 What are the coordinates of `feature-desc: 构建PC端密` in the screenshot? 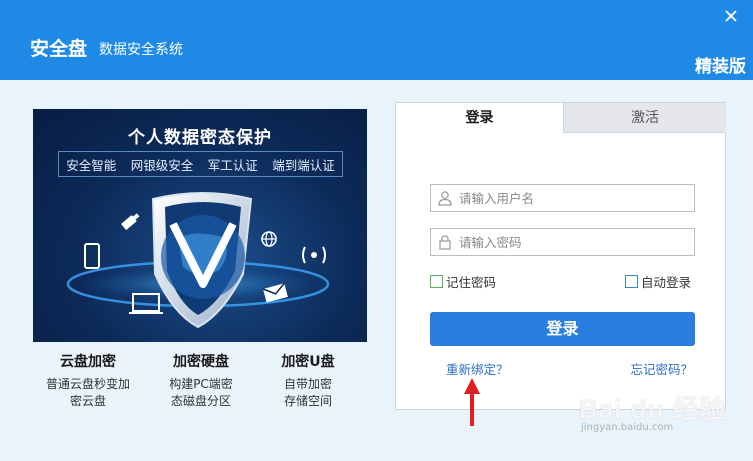 It's located at (201, 384).